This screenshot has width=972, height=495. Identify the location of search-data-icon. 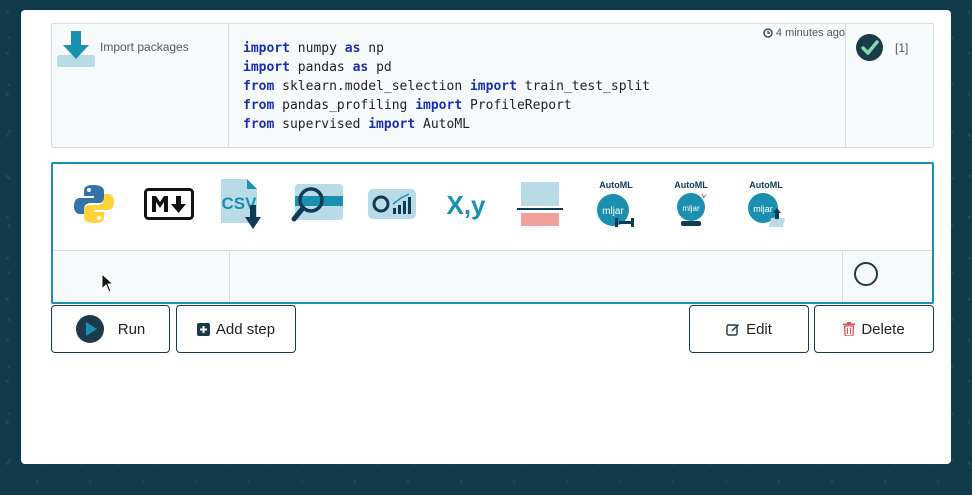
(318, 204).